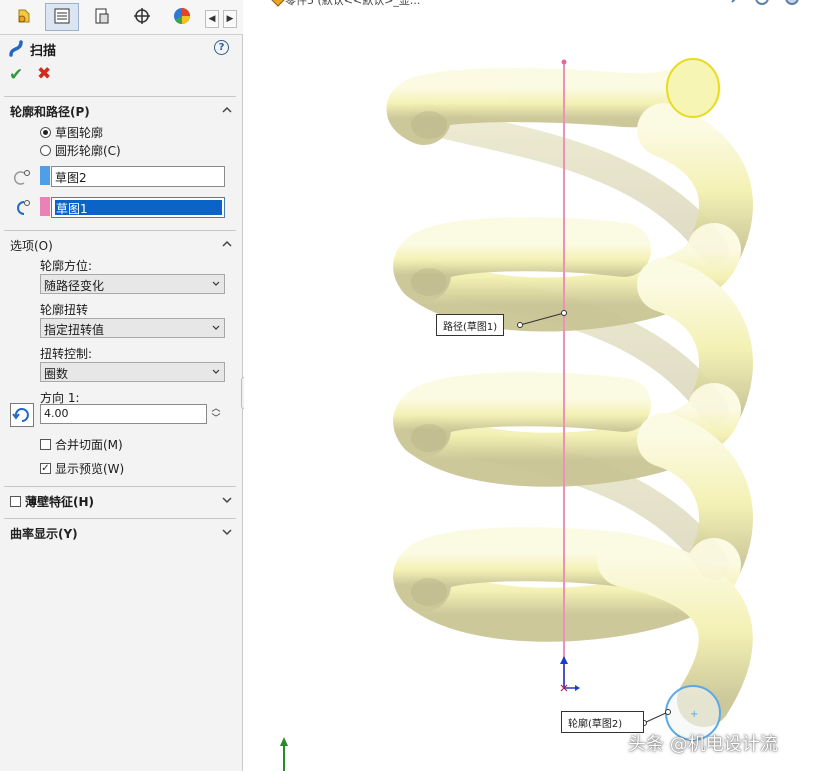 The width and height of the screenshot is (816, 774). I want to click on help-button: ?, so click(221, 47).